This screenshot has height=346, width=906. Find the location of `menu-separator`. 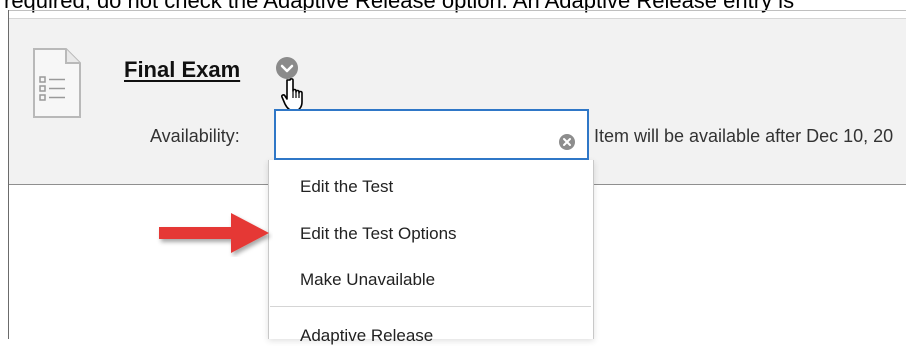

menu-separator is located at coordinates (430, 306).